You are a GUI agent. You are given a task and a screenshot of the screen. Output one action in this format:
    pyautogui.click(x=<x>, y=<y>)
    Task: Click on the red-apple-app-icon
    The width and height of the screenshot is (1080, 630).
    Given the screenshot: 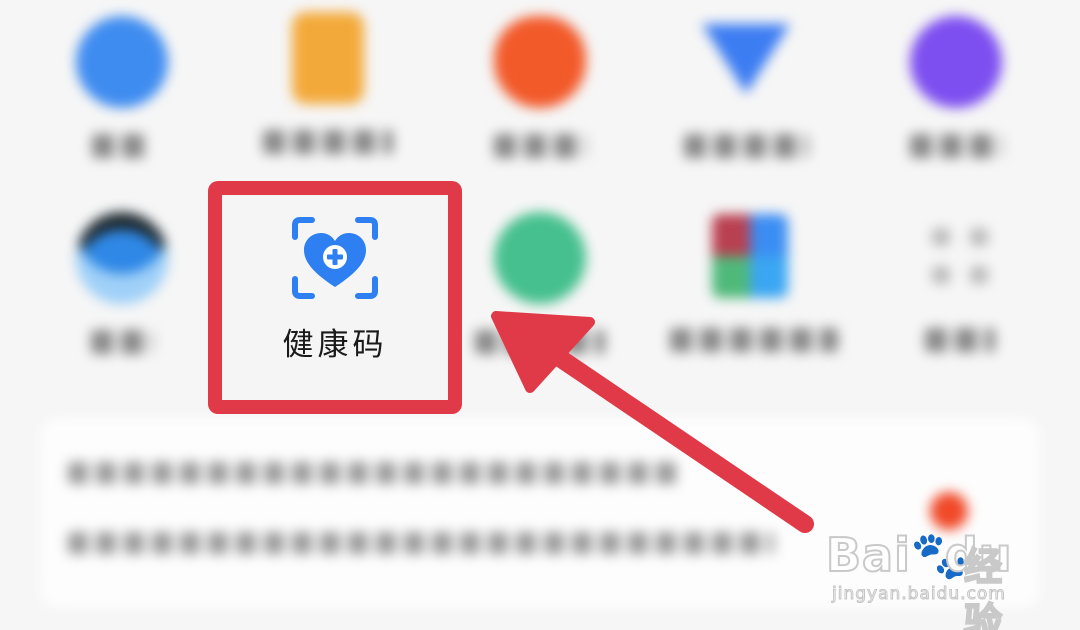 What is the action you would take?
    pyautogui.click(x=540, y=62)
    